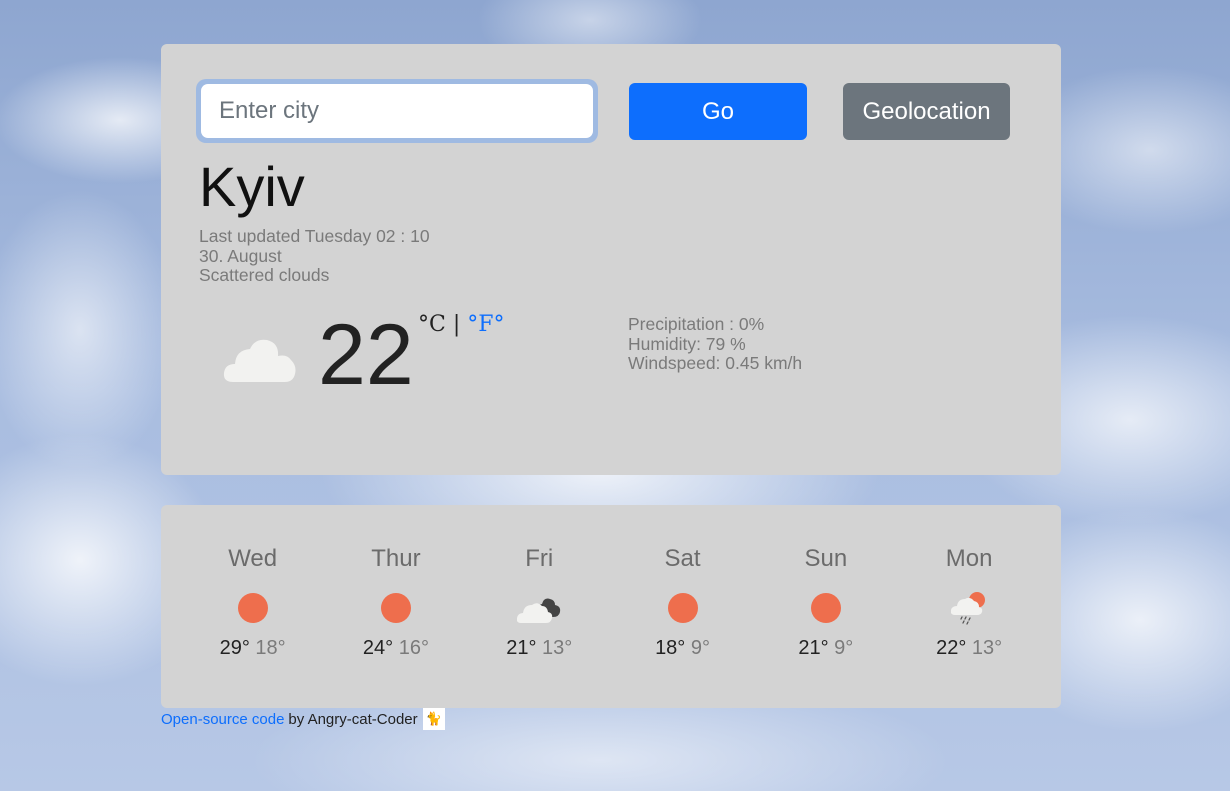 This screenshot has height=791, width=1230. Describe the element at coordinates (353, 719) in the screenshot. I see `author-credit: by Angry-cat-Coder` at that location.